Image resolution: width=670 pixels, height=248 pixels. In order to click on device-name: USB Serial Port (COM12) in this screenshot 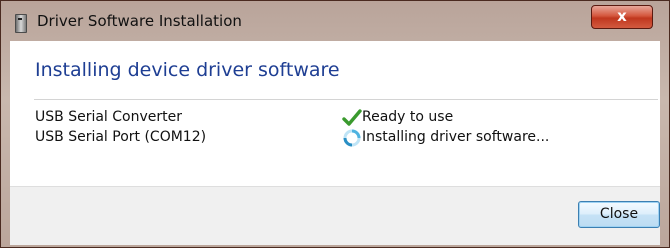, I will do `click(121, 137)`.